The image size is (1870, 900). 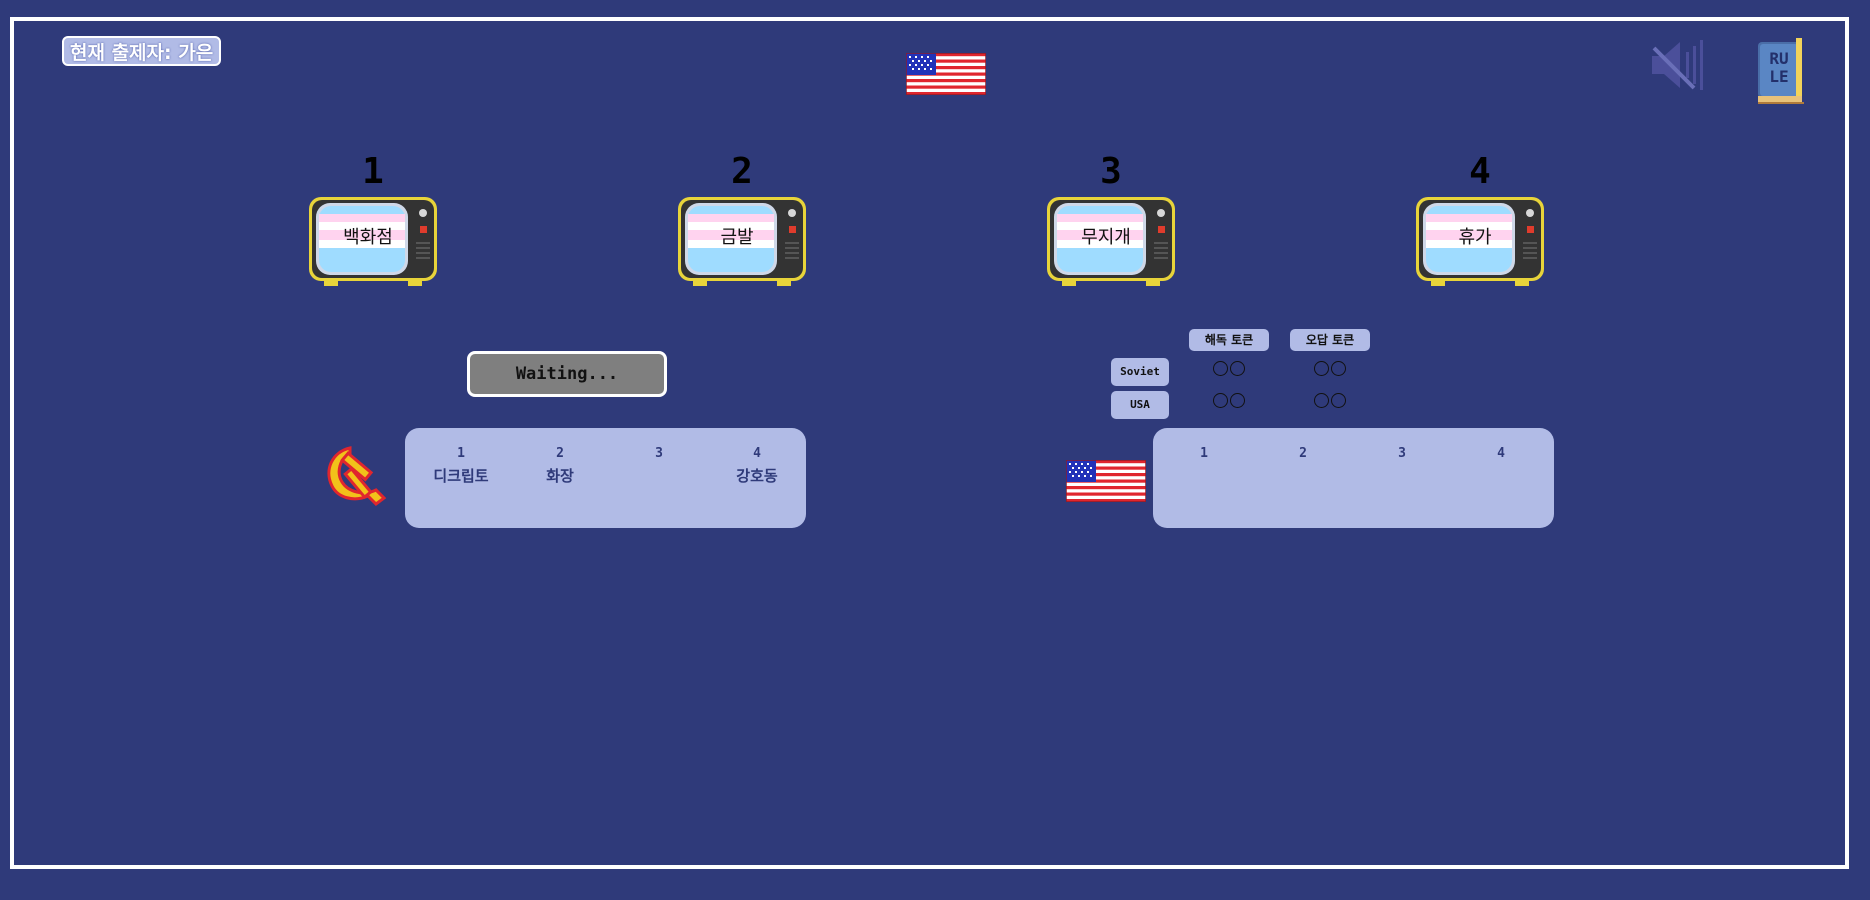 What do you see at coordinates (368, 237) in the screenshot?
I see `keyword-word: 백화점` at bounding box center [368, 237].